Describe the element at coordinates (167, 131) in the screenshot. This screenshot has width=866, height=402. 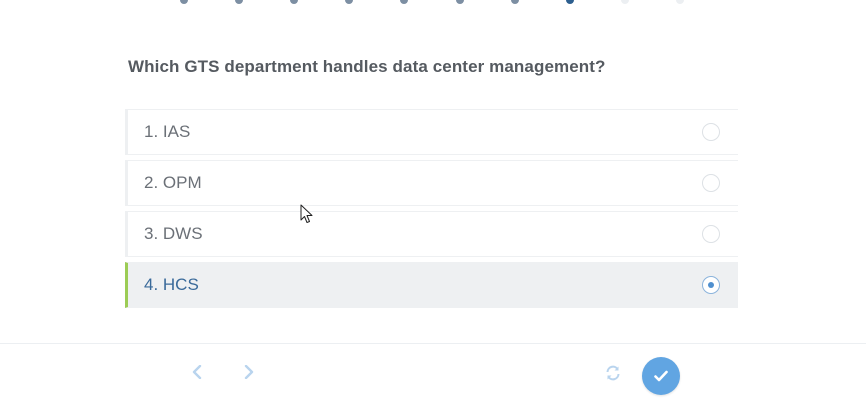
I see `answer-option-label: 1. IAS` at that location.